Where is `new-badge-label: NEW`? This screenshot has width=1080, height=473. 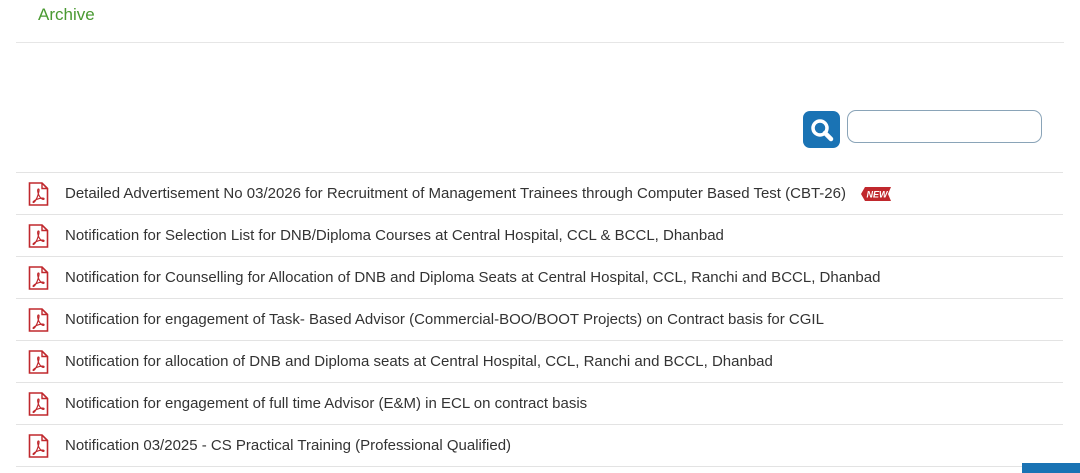 new-badge-label: NEW is located at coordinates (877, 194).